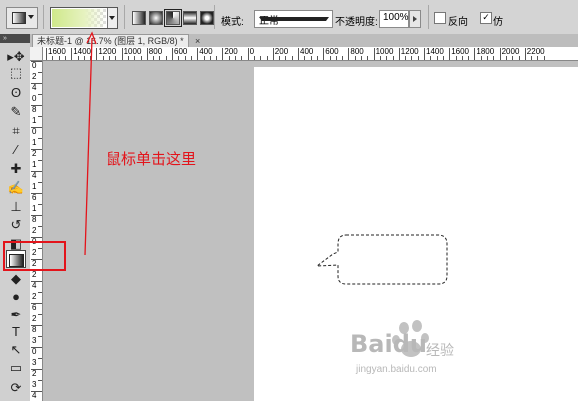 The width and height of the screenshot is (578, 401). Describe the element at coordinates (88, 146) in the screenshot. I see `annotation-arrow` at that location.